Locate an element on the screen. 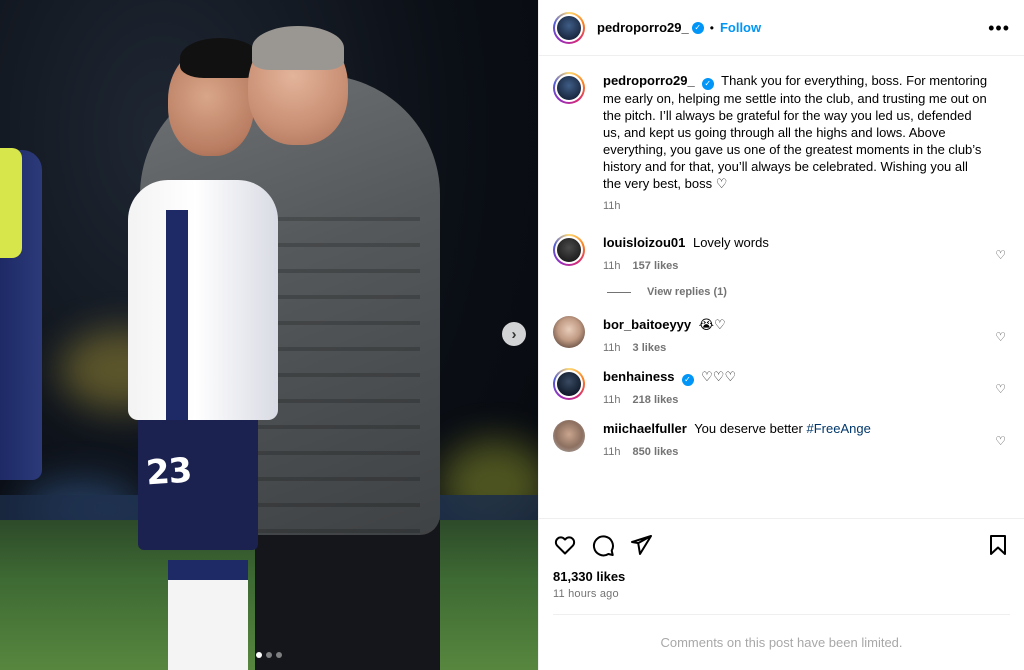 This screenshot has height=670, width=1024. carousel-dots is located at coordinates (269, 655).